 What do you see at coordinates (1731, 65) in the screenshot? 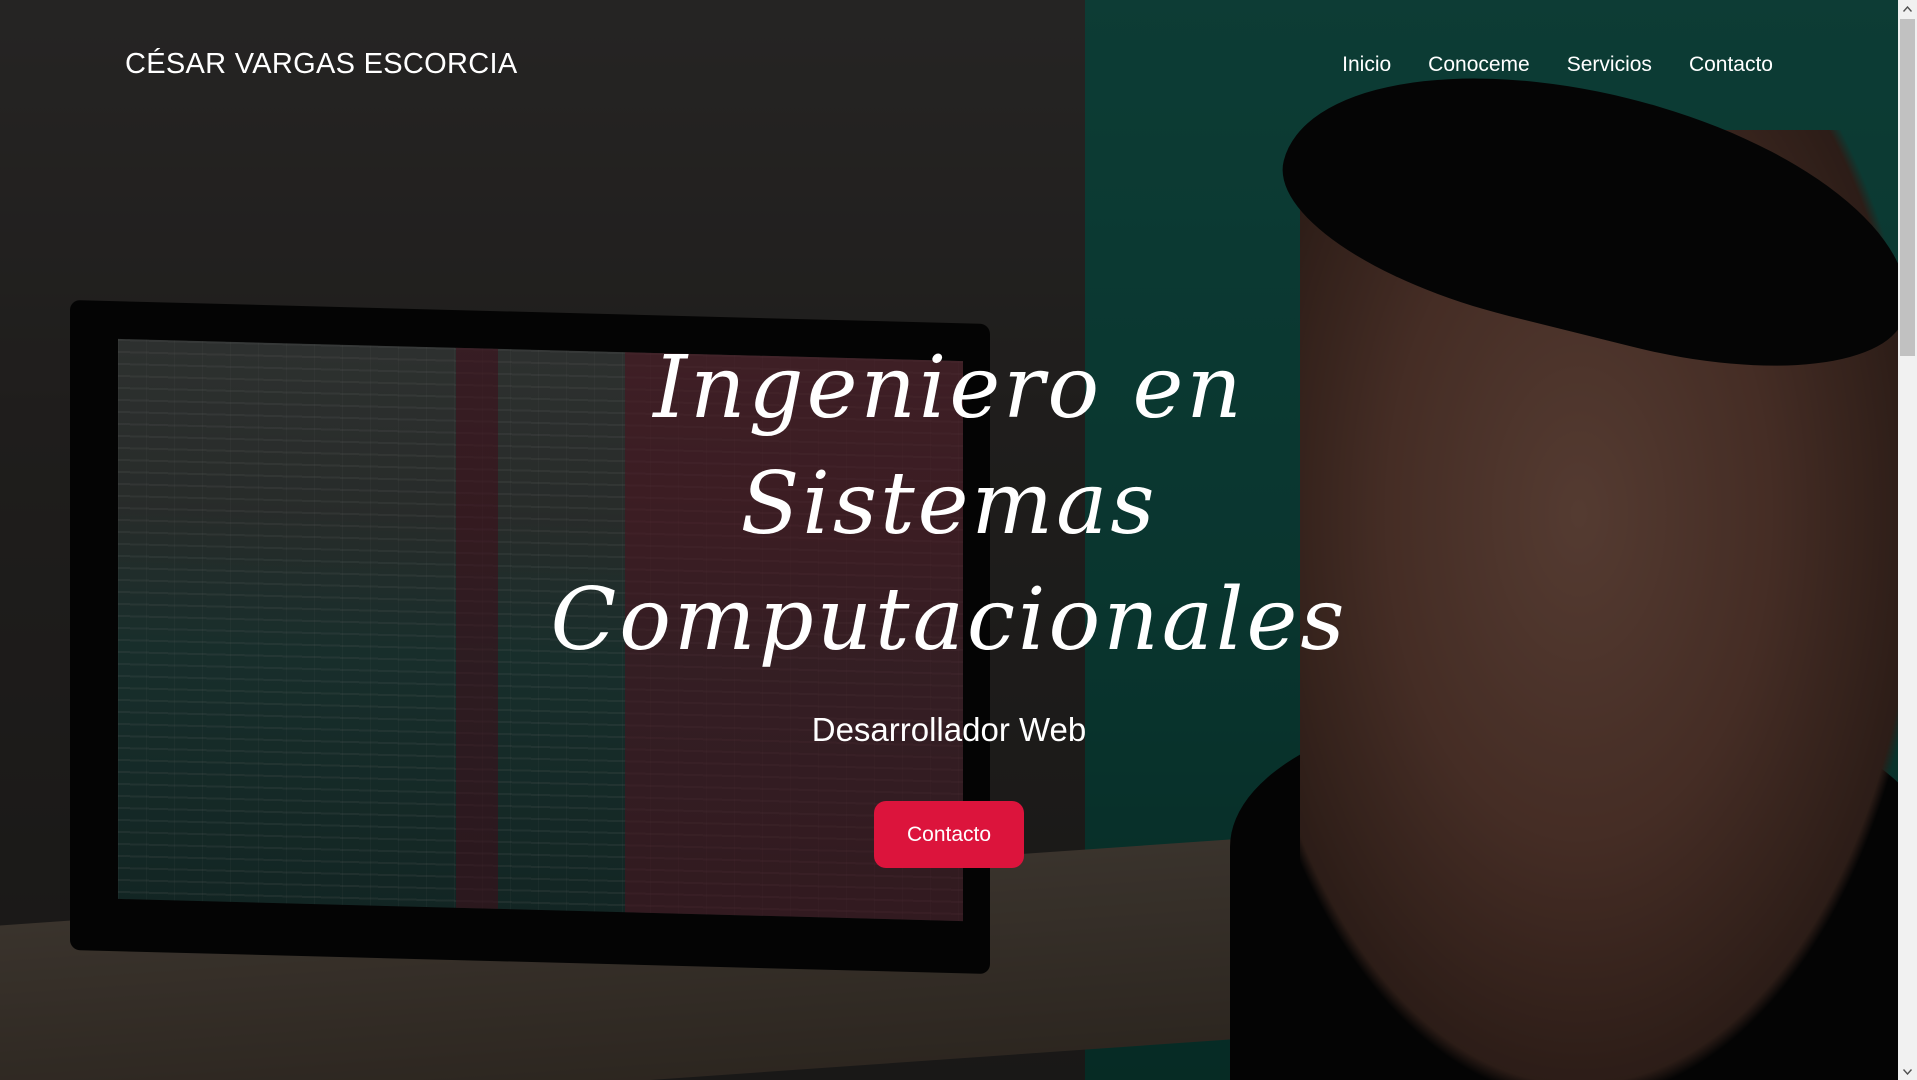
I see `nav-link-contacto: Contacto` at bounding box center [1731, 65].